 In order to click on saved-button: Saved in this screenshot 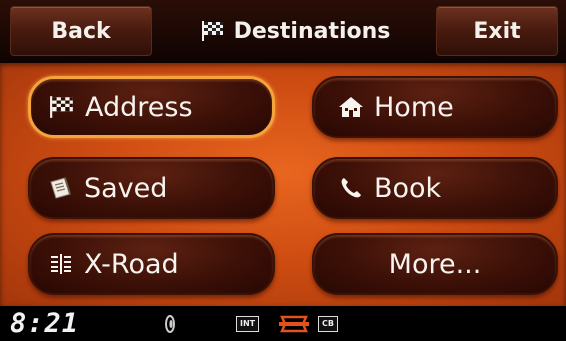, I will do `click(151, 188)`.